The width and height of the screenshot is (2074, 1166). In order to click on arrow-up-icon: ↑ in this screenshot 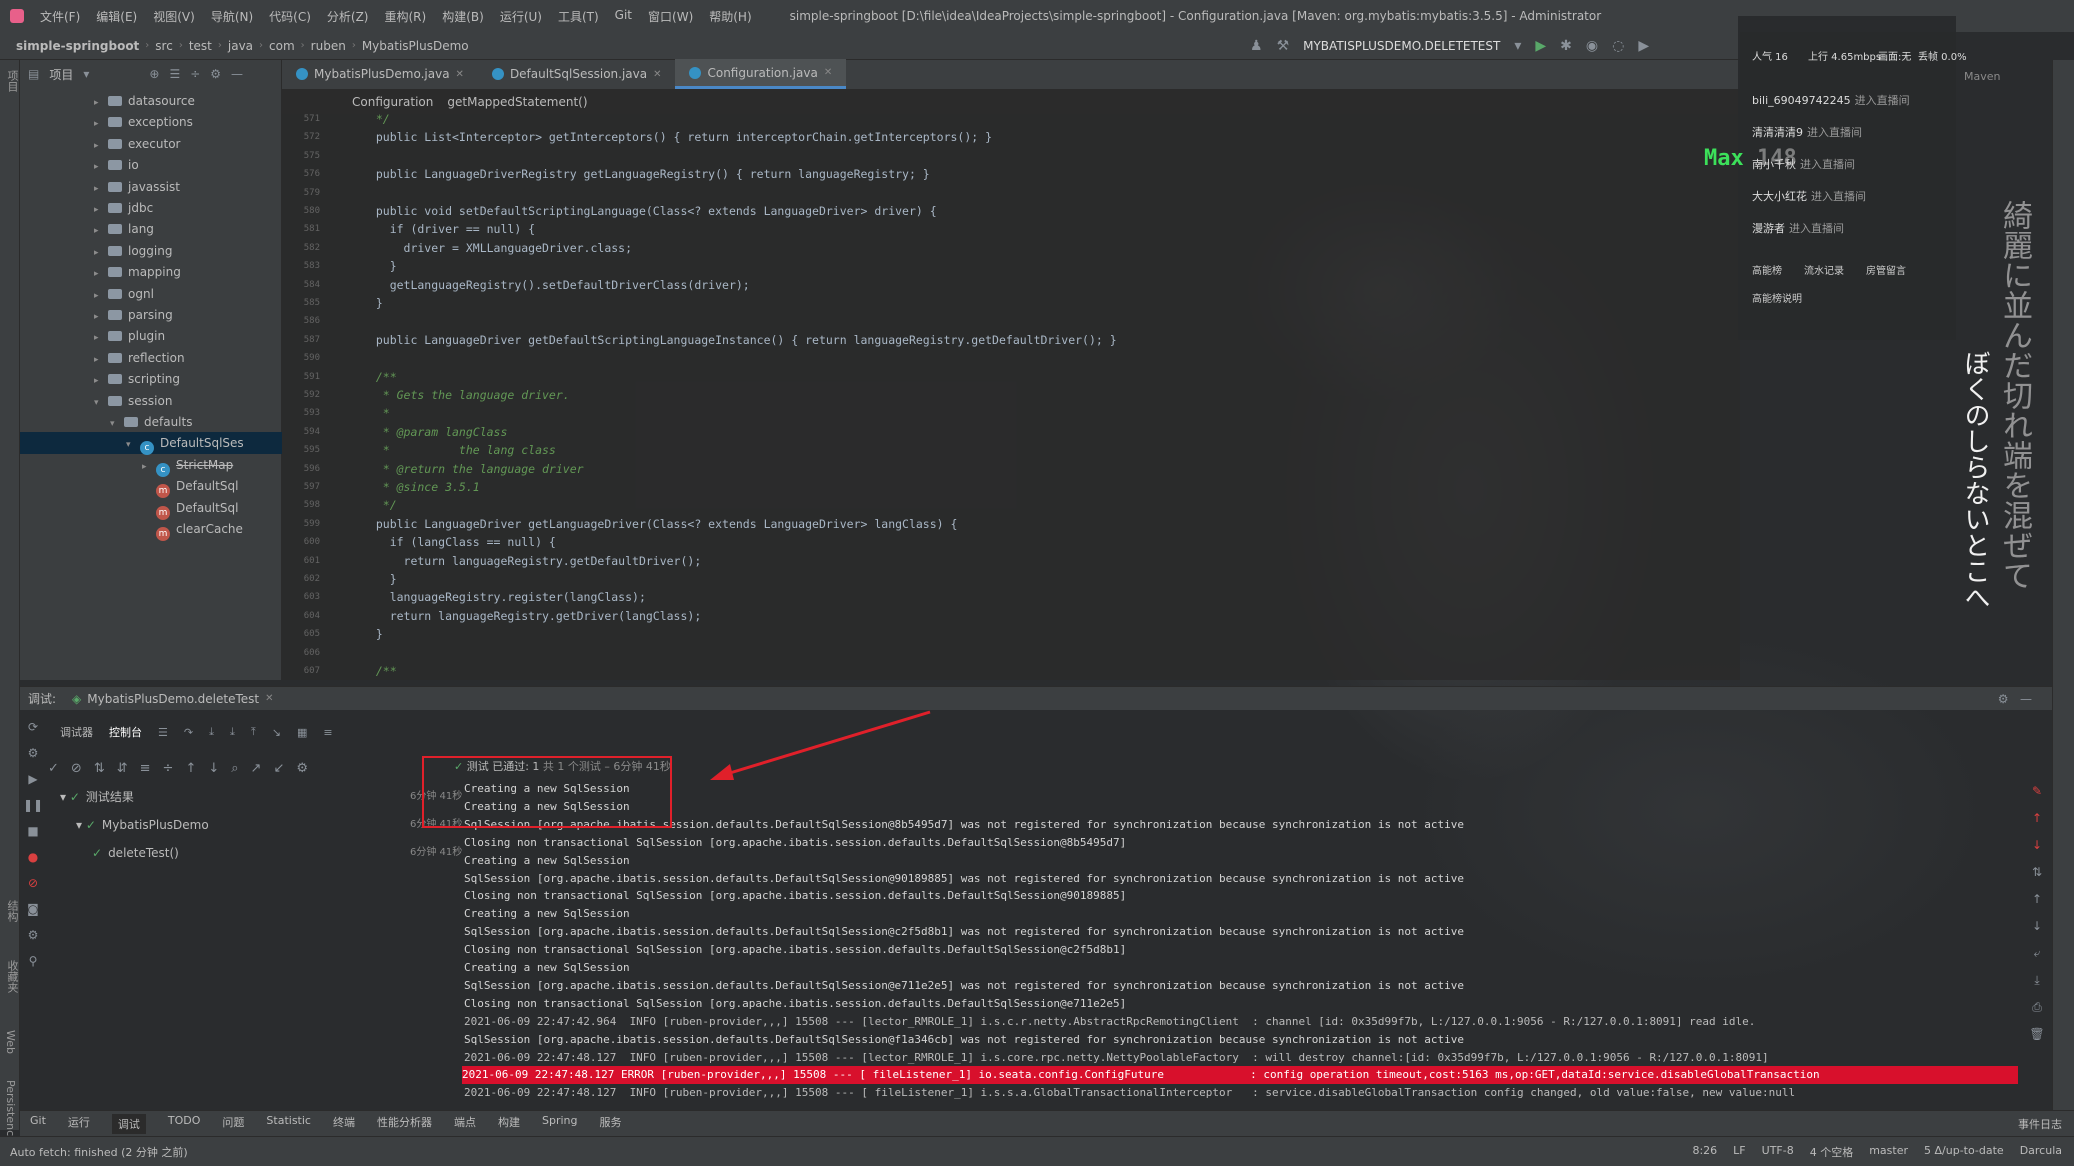, I will do `click(2037, 824)`.